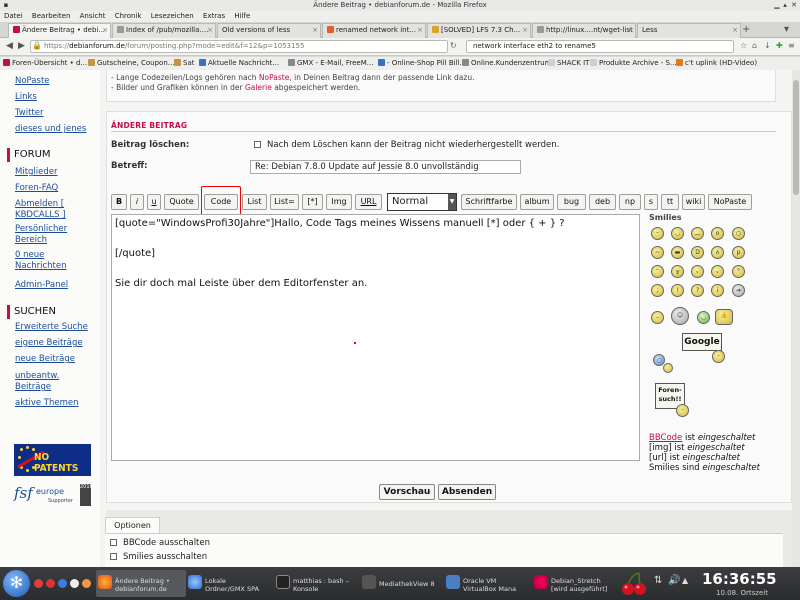 The height and width of the screenshot is (600, 800). I want to click on volume-icon: 🔊, so click(674, 580).